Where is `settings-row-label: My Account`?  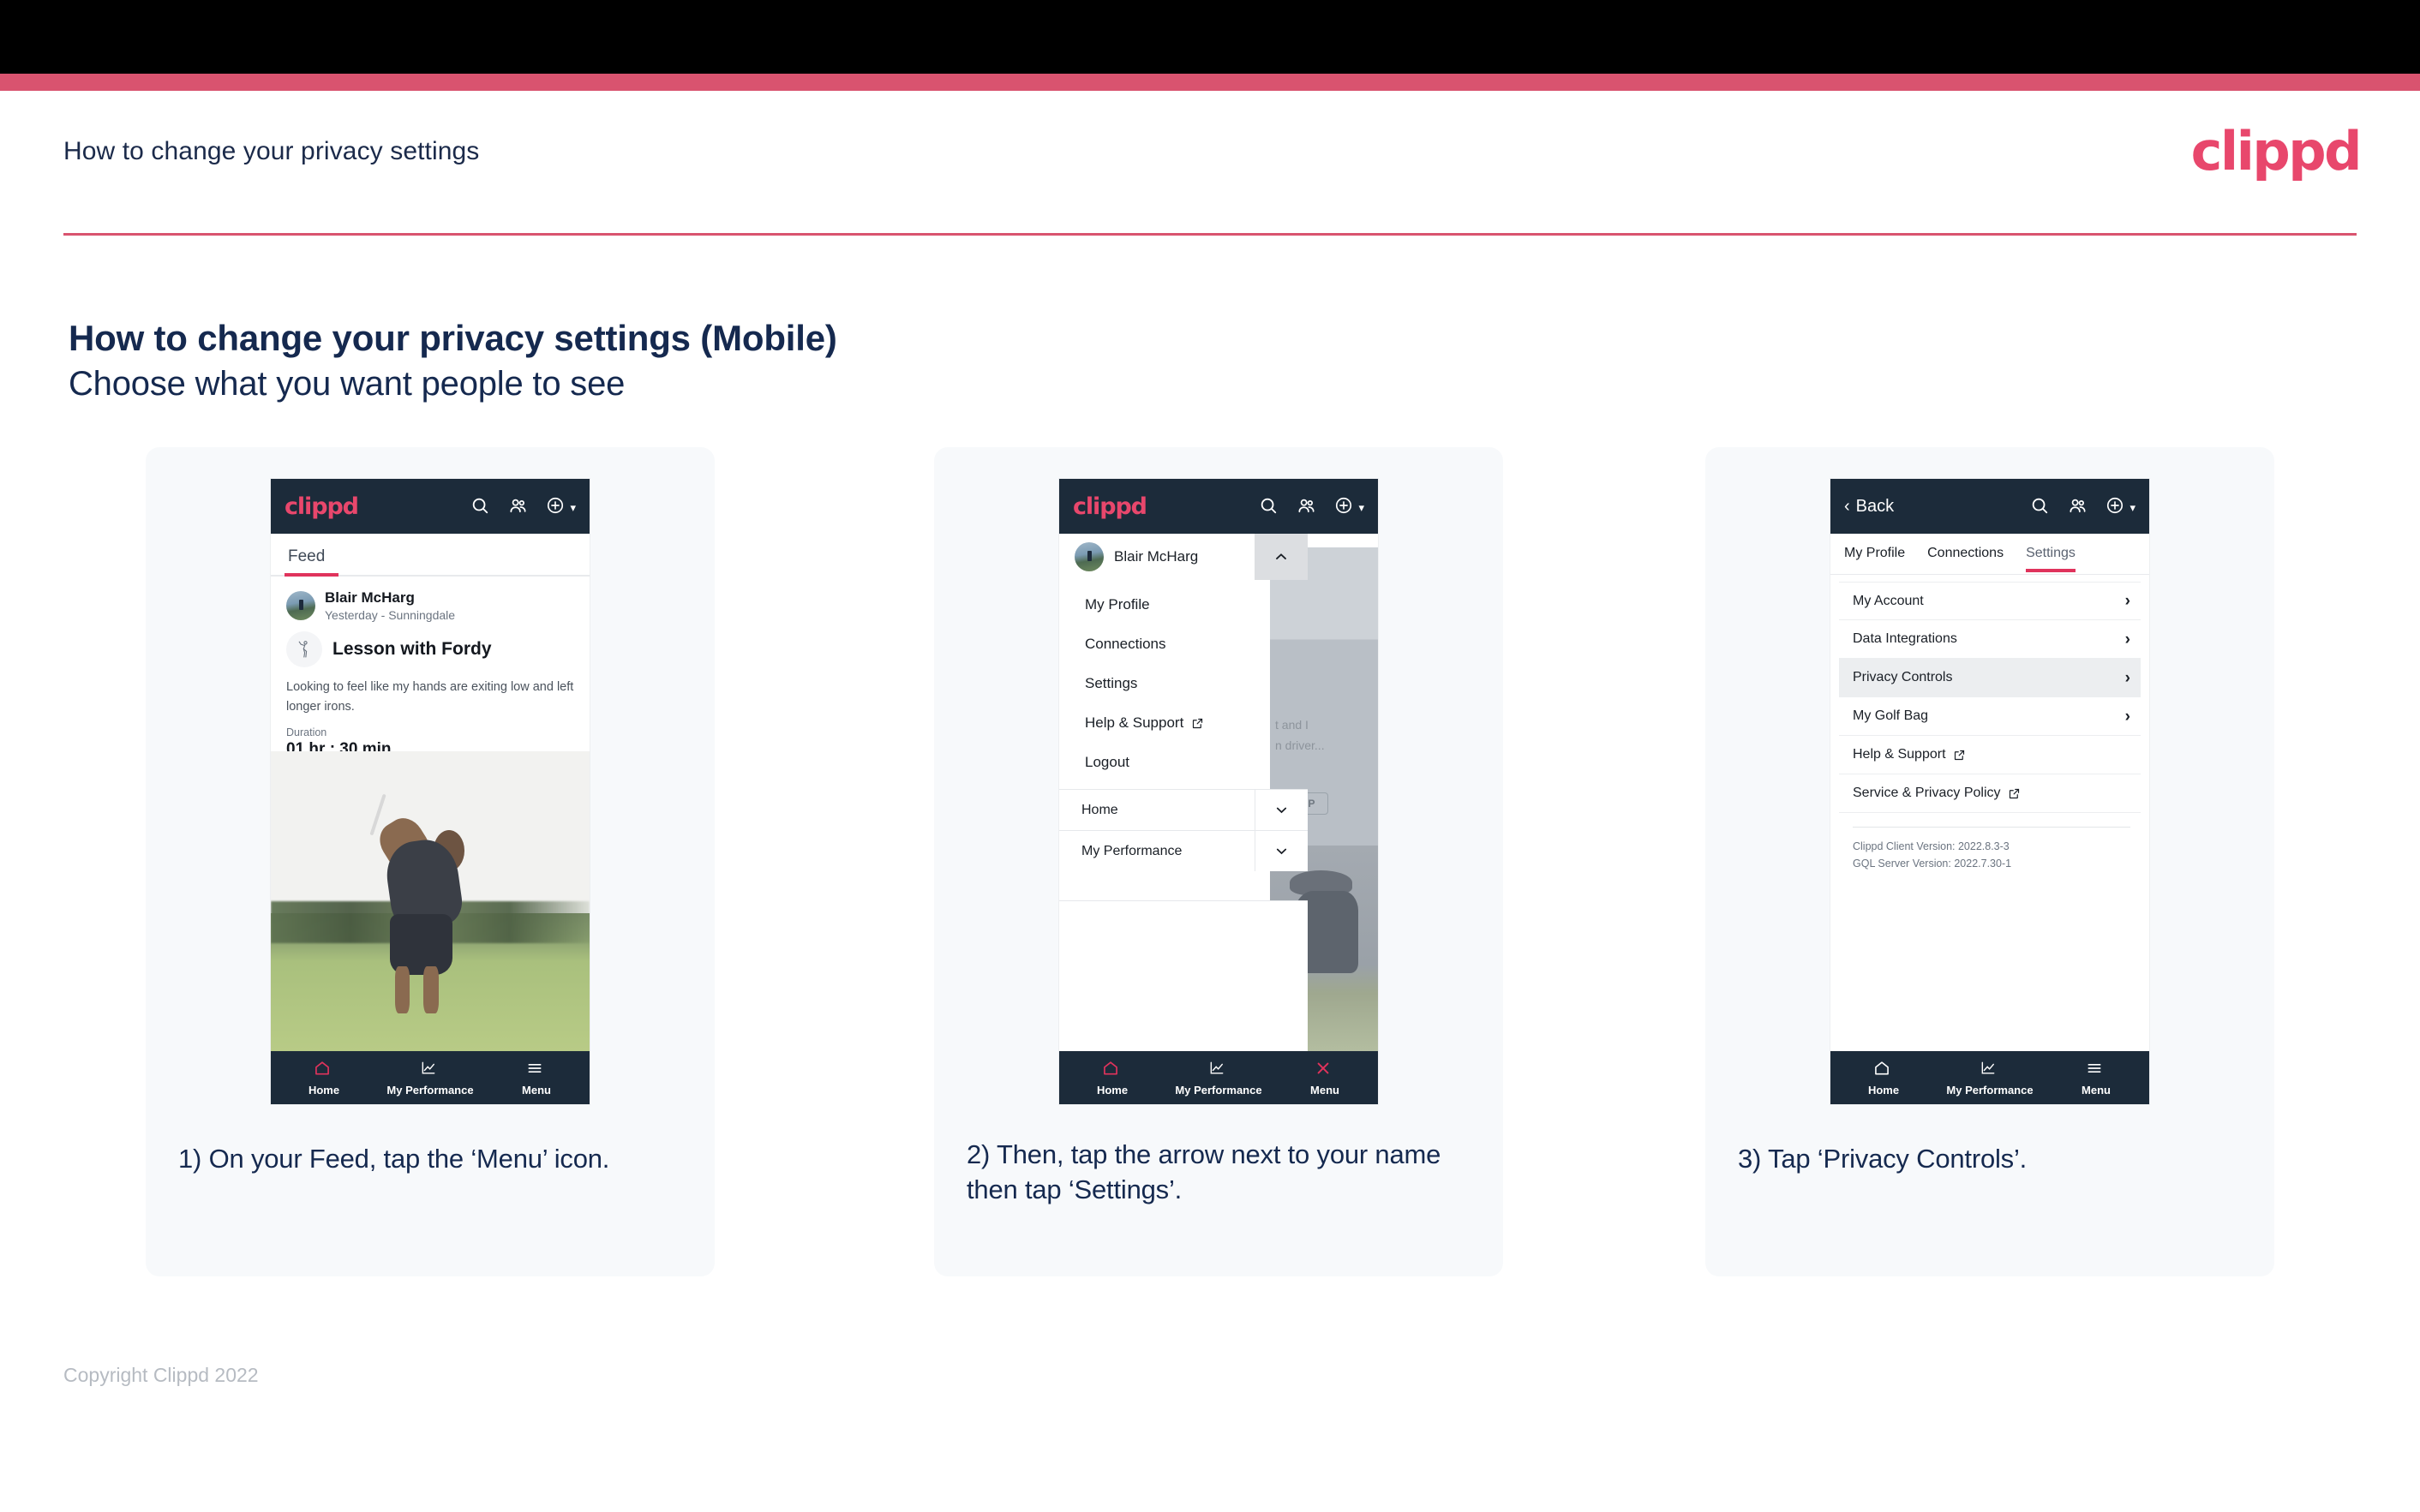
settings-row-label: My Account is located at coordinates (1889, 600).